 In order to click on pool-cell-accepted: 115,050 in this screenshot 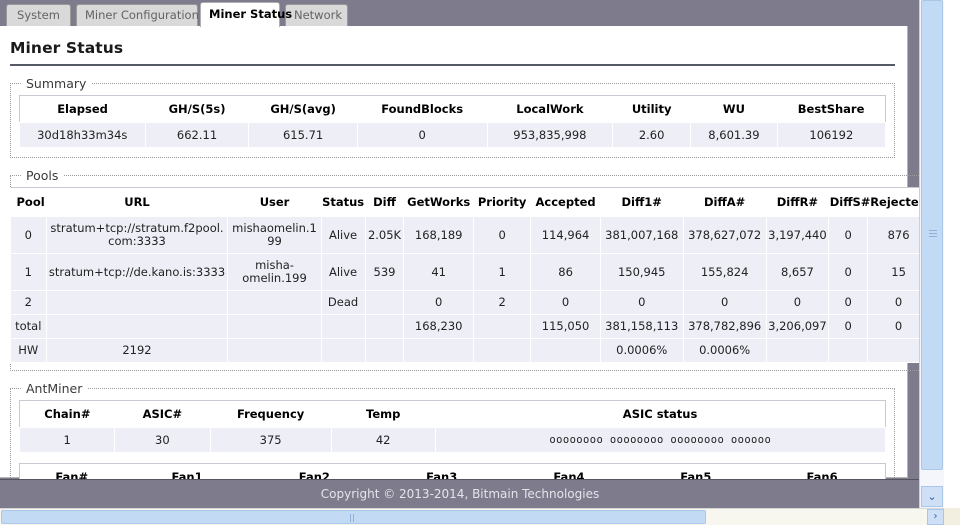, I will do `click(565, 326)`.